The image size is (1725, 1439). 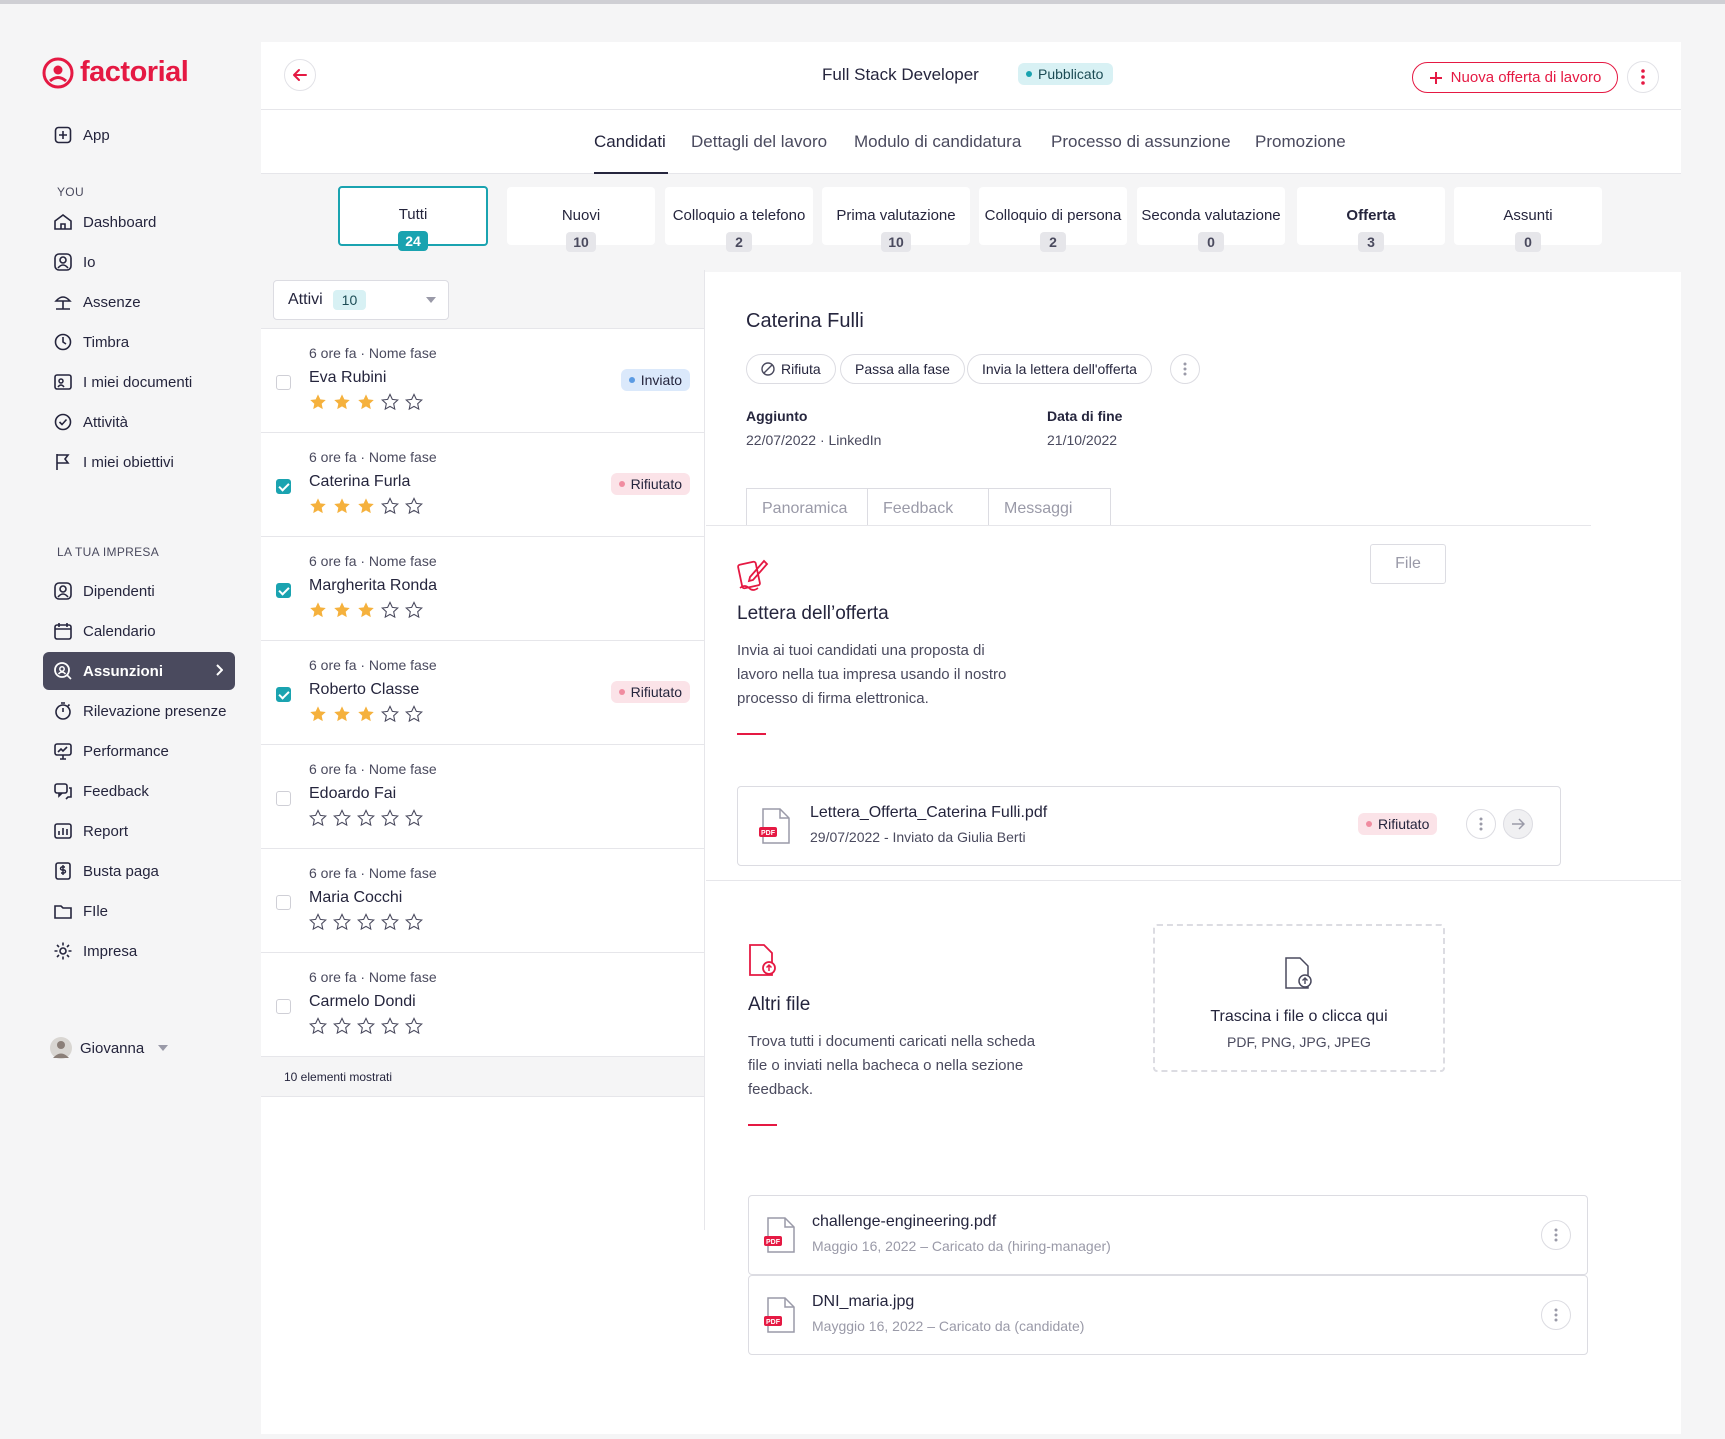 I want to click on sidebar-item-label: Busta paga, so click(x=121, y=871).